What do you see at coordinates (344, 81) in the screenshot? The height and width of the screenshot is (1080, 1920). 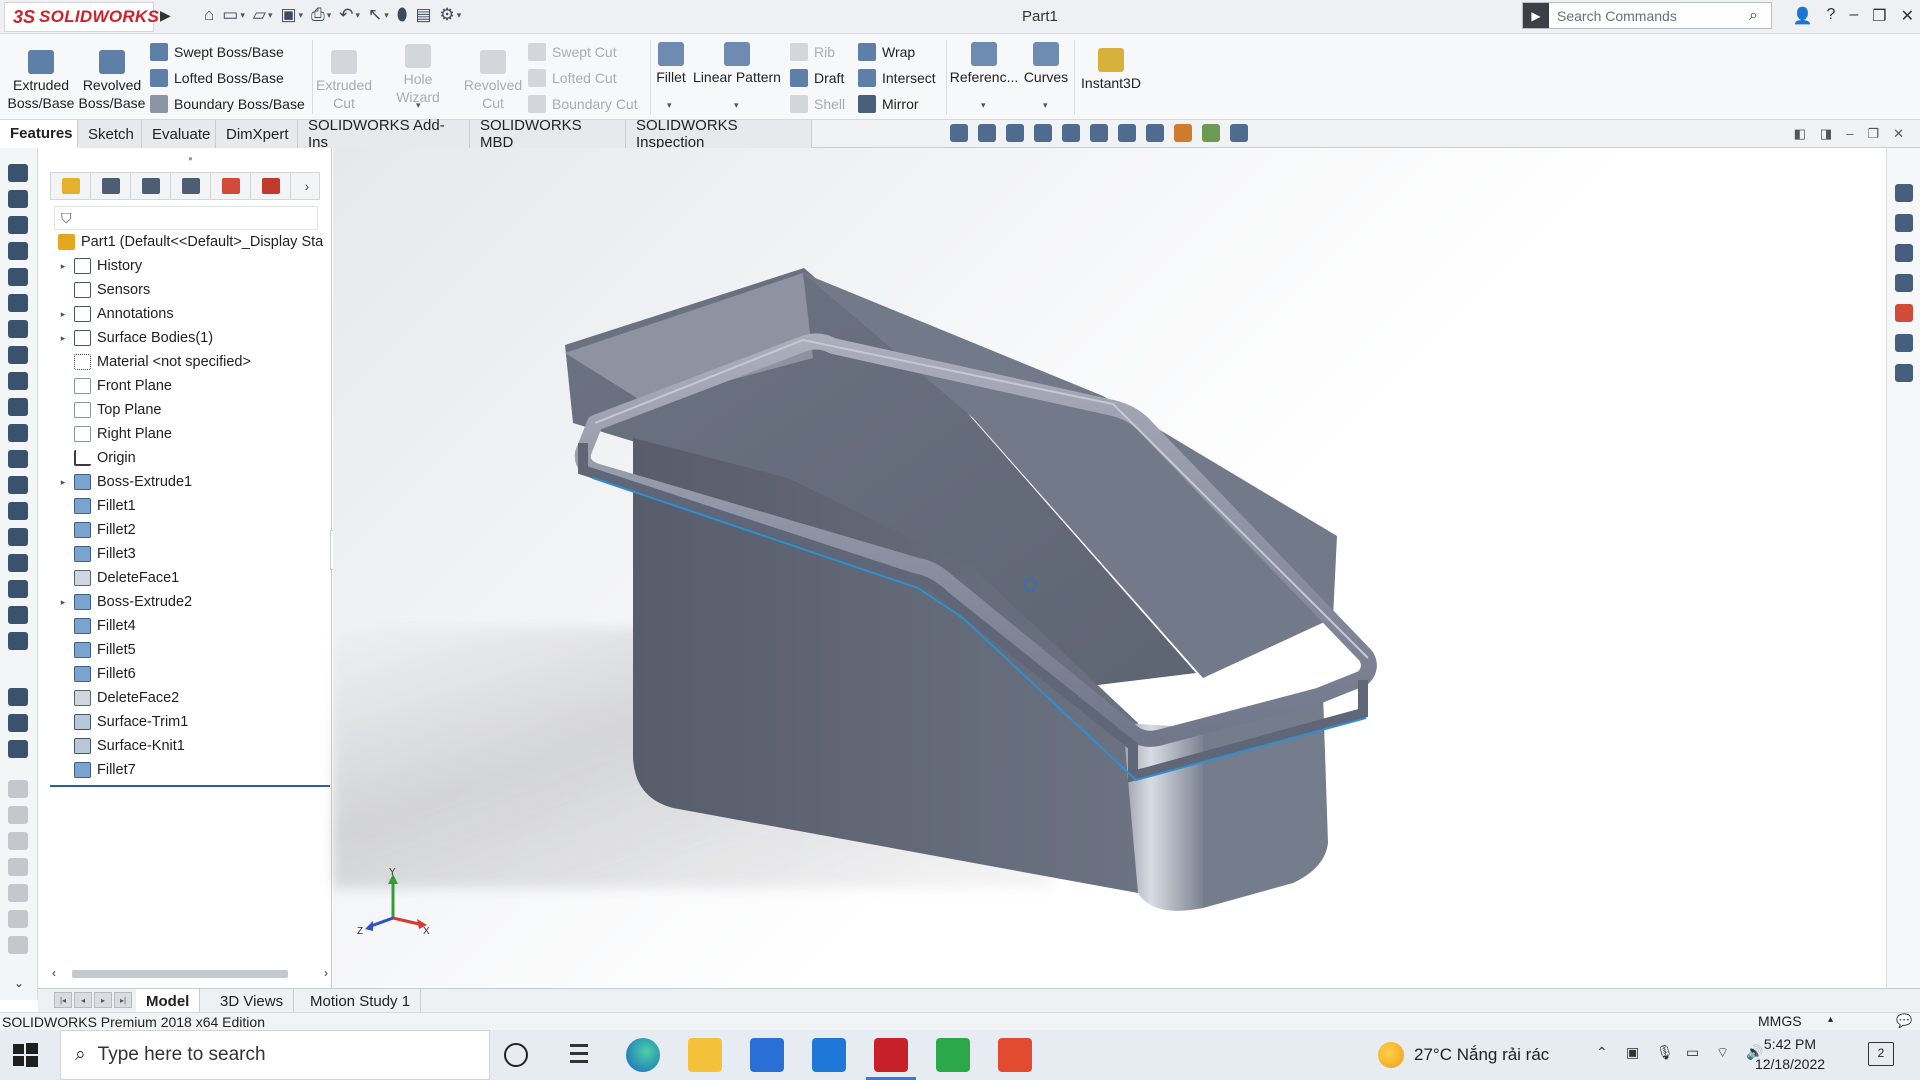 I see `extruded-cut-button: Extruded Cut` at bounding box center [344, 81].